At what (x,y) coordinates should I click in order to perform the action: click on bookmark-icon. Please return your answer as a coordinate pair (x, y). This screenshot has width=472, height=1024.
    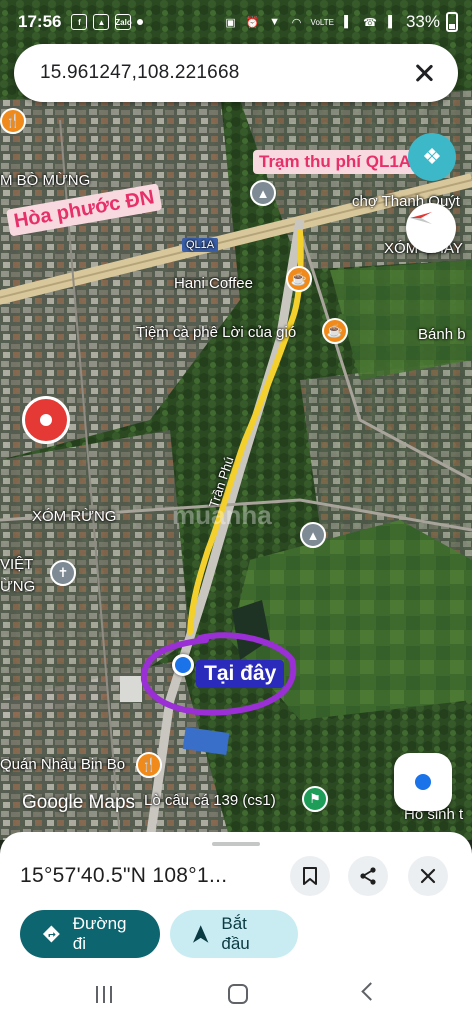
    Looking at the image, I should click on (310, 876).